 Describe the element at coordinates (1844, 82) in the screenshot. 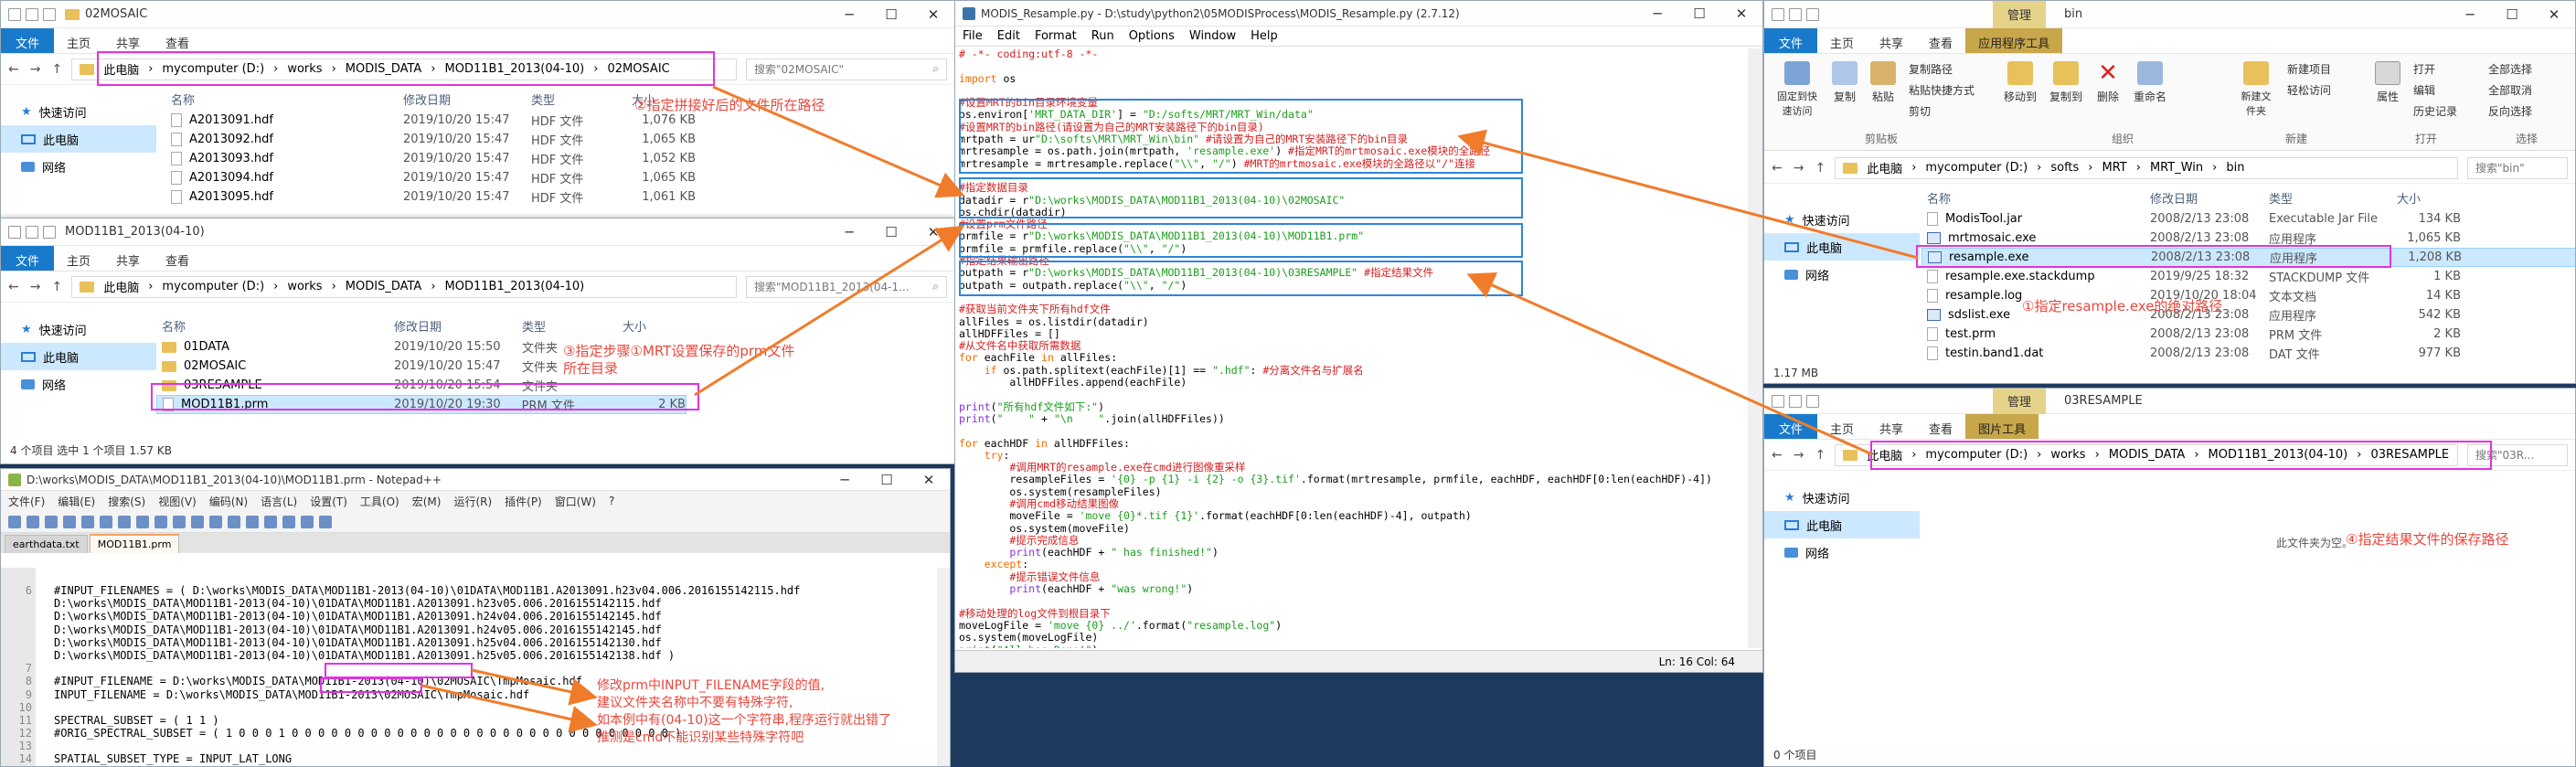

I see `copy-button: 复制` at that location.